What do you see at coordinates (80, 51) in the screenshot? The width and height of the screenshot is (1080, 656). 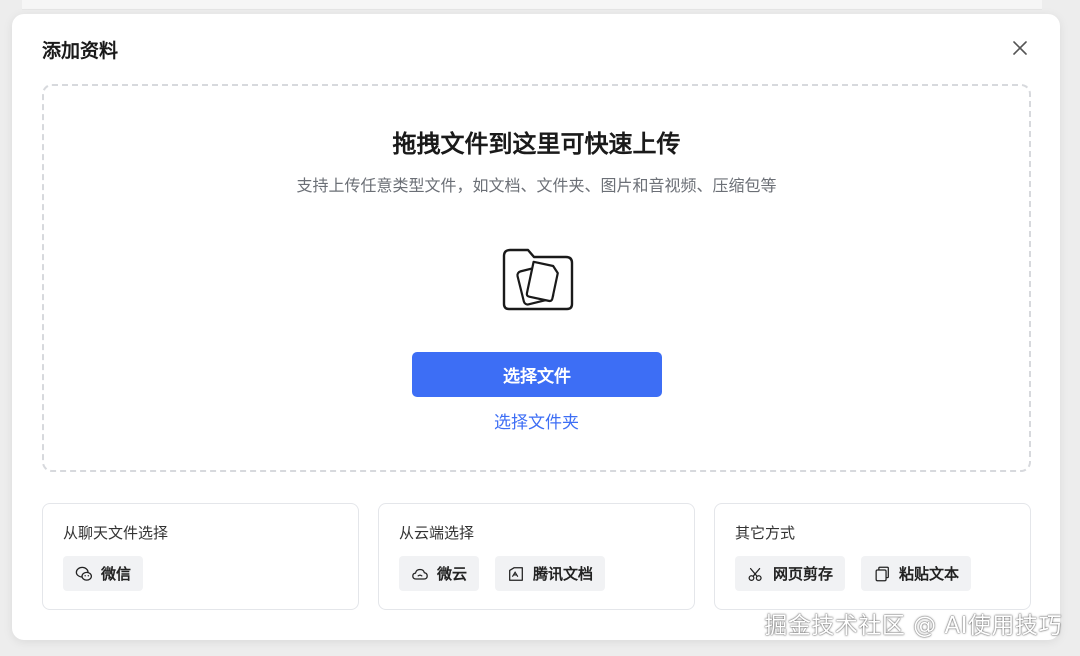 I see `dialog-title: 添加资料` at bounding box center [80, 51].